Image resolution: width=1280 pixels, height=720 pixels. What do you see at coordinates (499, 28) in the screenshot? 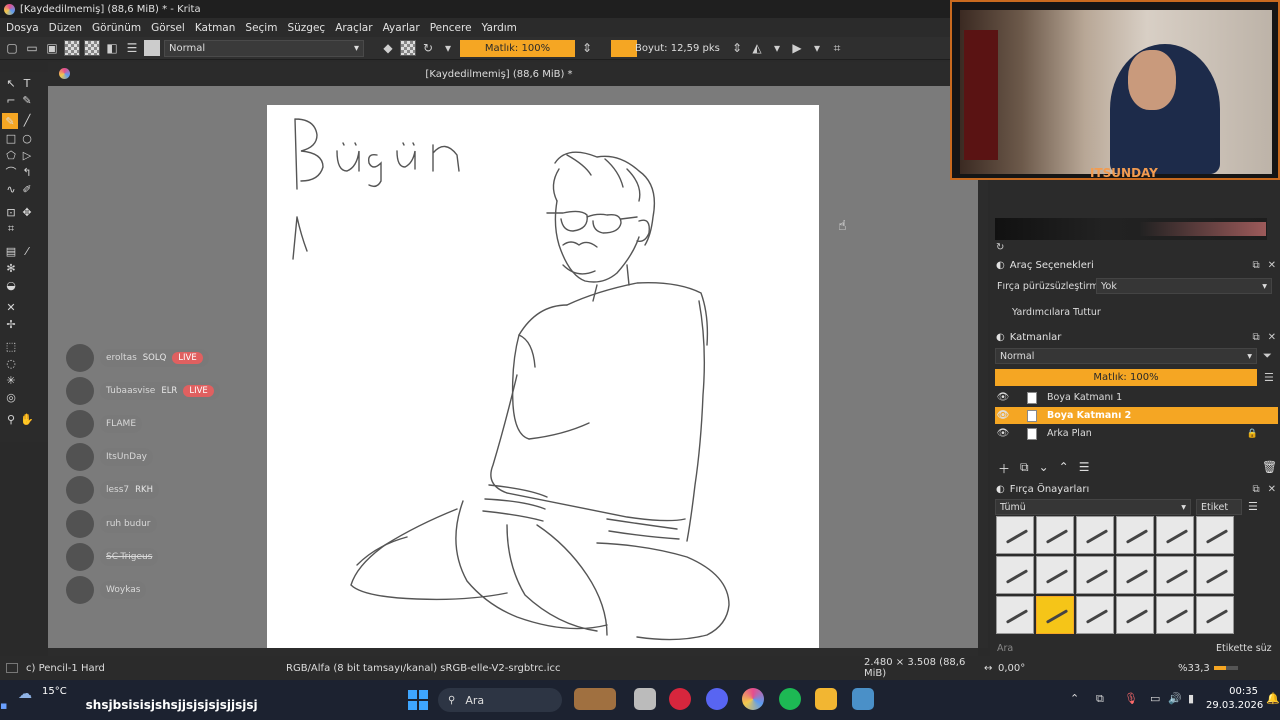
I see `menu-yardim: Yardım` at bounding box center [499, 28].